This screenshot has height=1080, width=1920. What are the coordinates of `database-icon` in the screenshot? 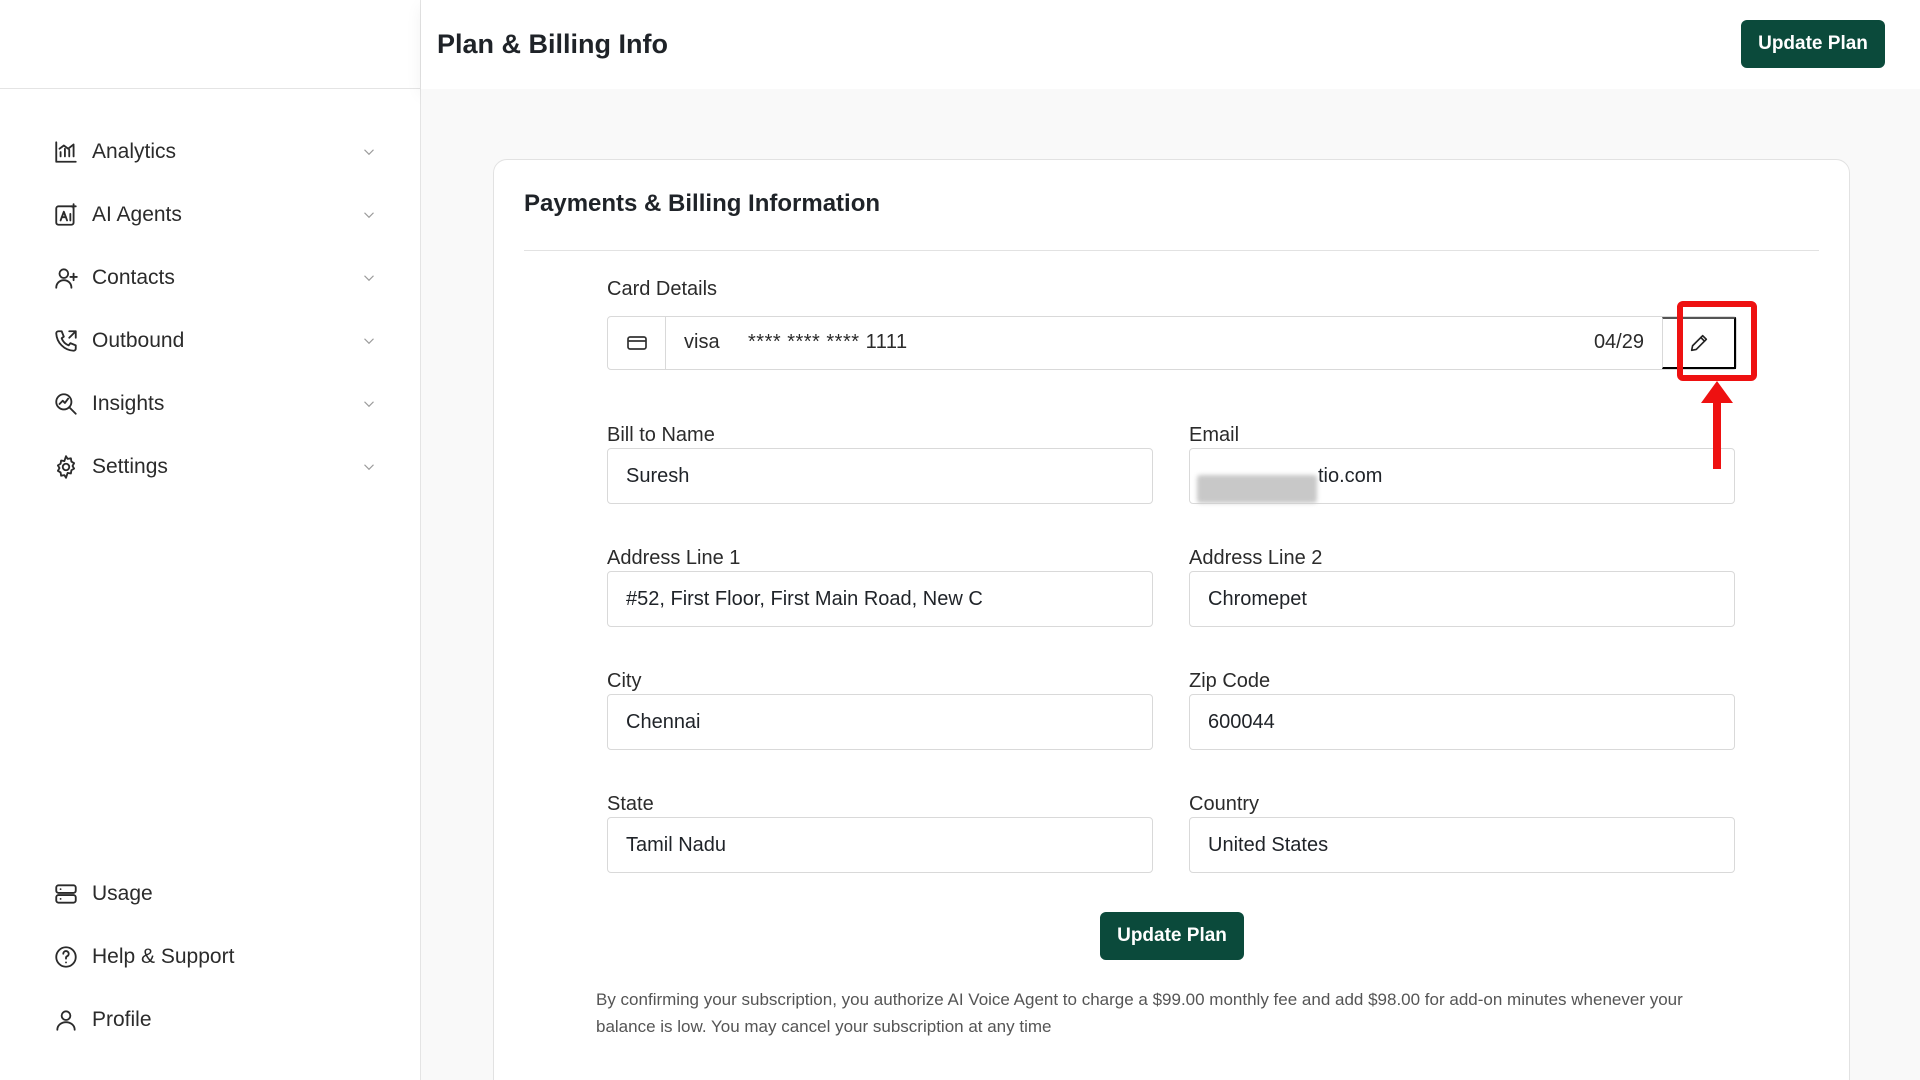 It's located at (66, 894).